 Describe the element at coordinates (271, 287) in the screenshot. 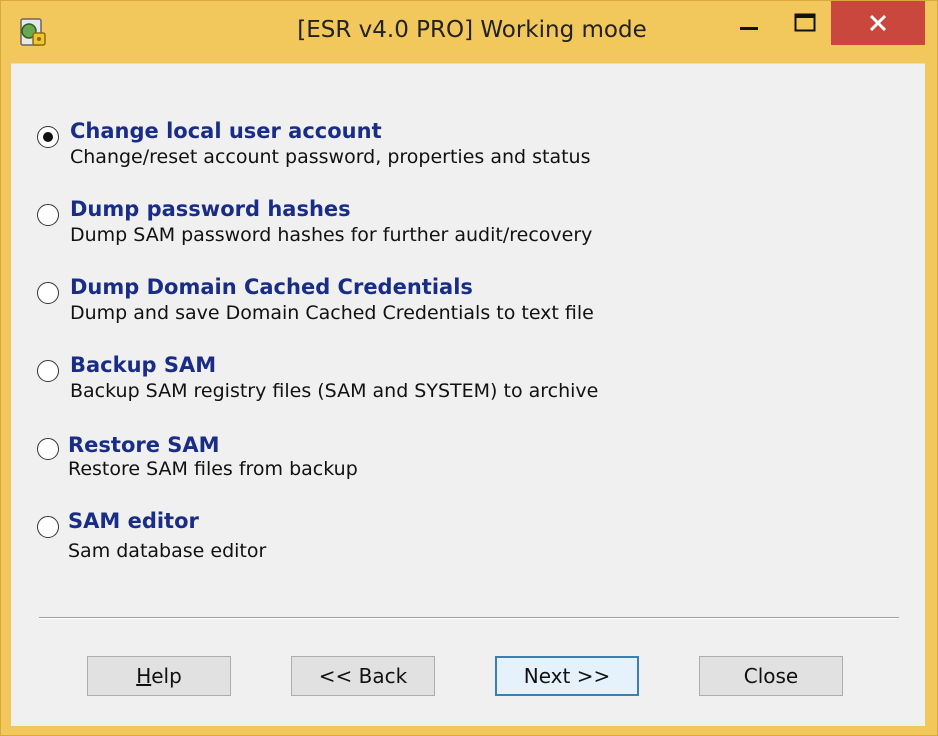

I see `option-title: Dump Domain Cached Credentials` at that location.